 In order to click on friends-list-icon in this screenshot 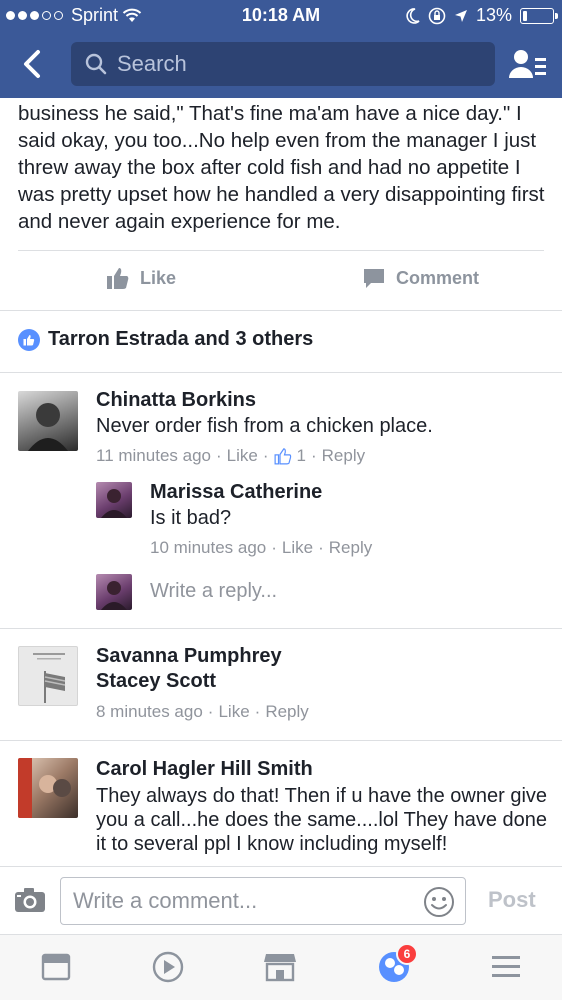, I will do `click(527, 64)`.